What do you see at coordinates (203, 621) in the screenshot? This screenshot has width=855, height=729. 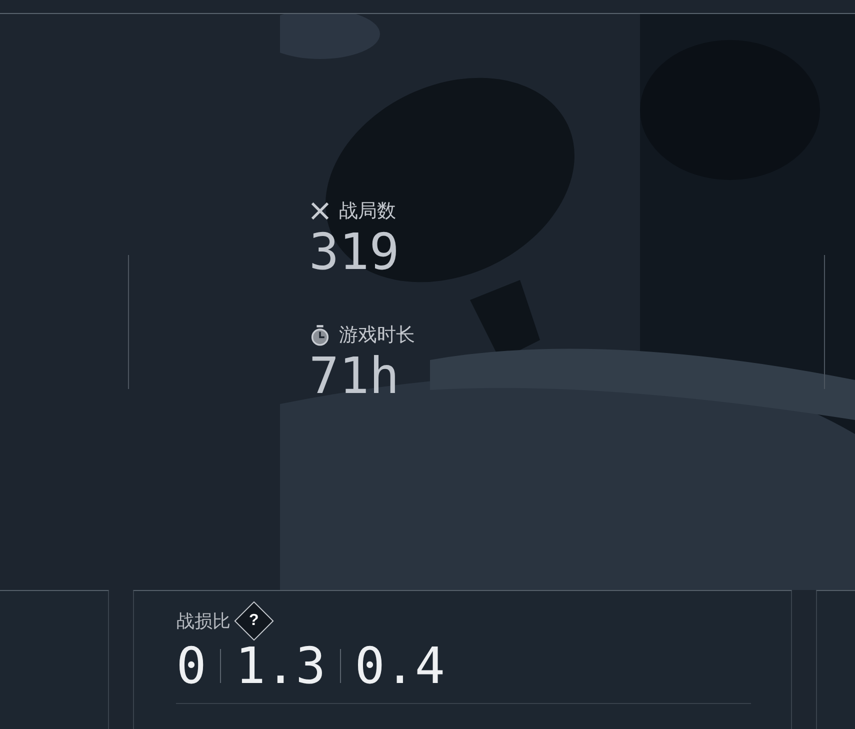 I see `ratio-label: 战损比` at bounding box center [203, 621].